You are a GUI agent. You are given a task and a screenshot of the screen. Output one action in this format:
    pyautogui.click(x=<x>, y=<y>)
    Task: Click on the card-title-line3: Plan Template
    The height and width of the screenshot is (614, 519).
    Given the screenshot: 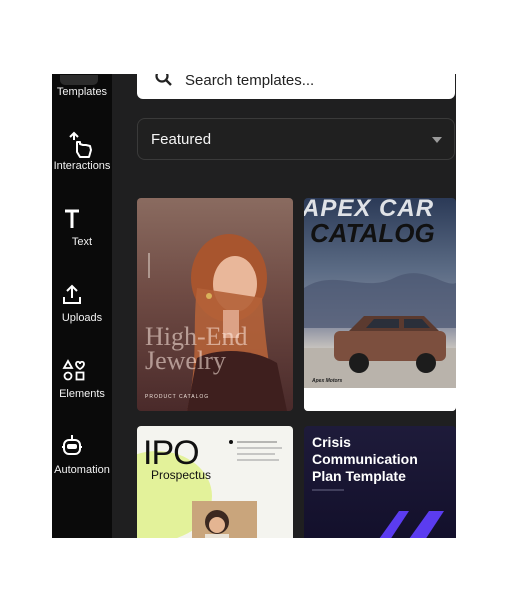 What is the action you would take?
    pyautogui.click(x=359, y=476)
    